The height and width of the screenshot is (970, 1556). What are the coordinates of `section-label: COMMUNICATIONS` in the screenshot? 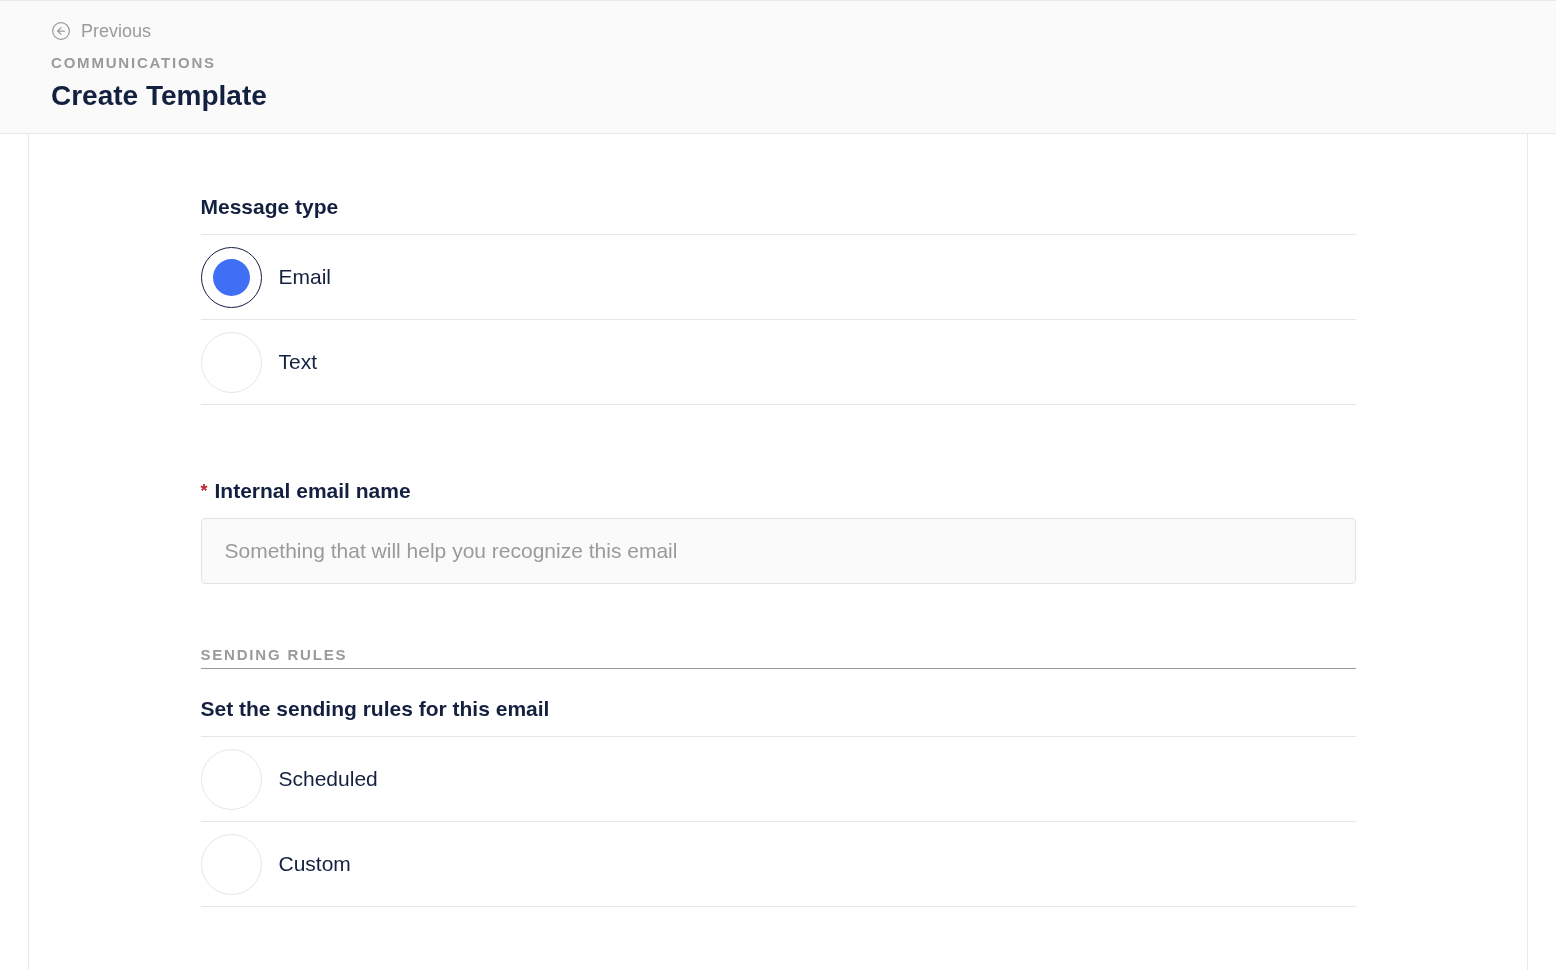 It's located at (133, 63).